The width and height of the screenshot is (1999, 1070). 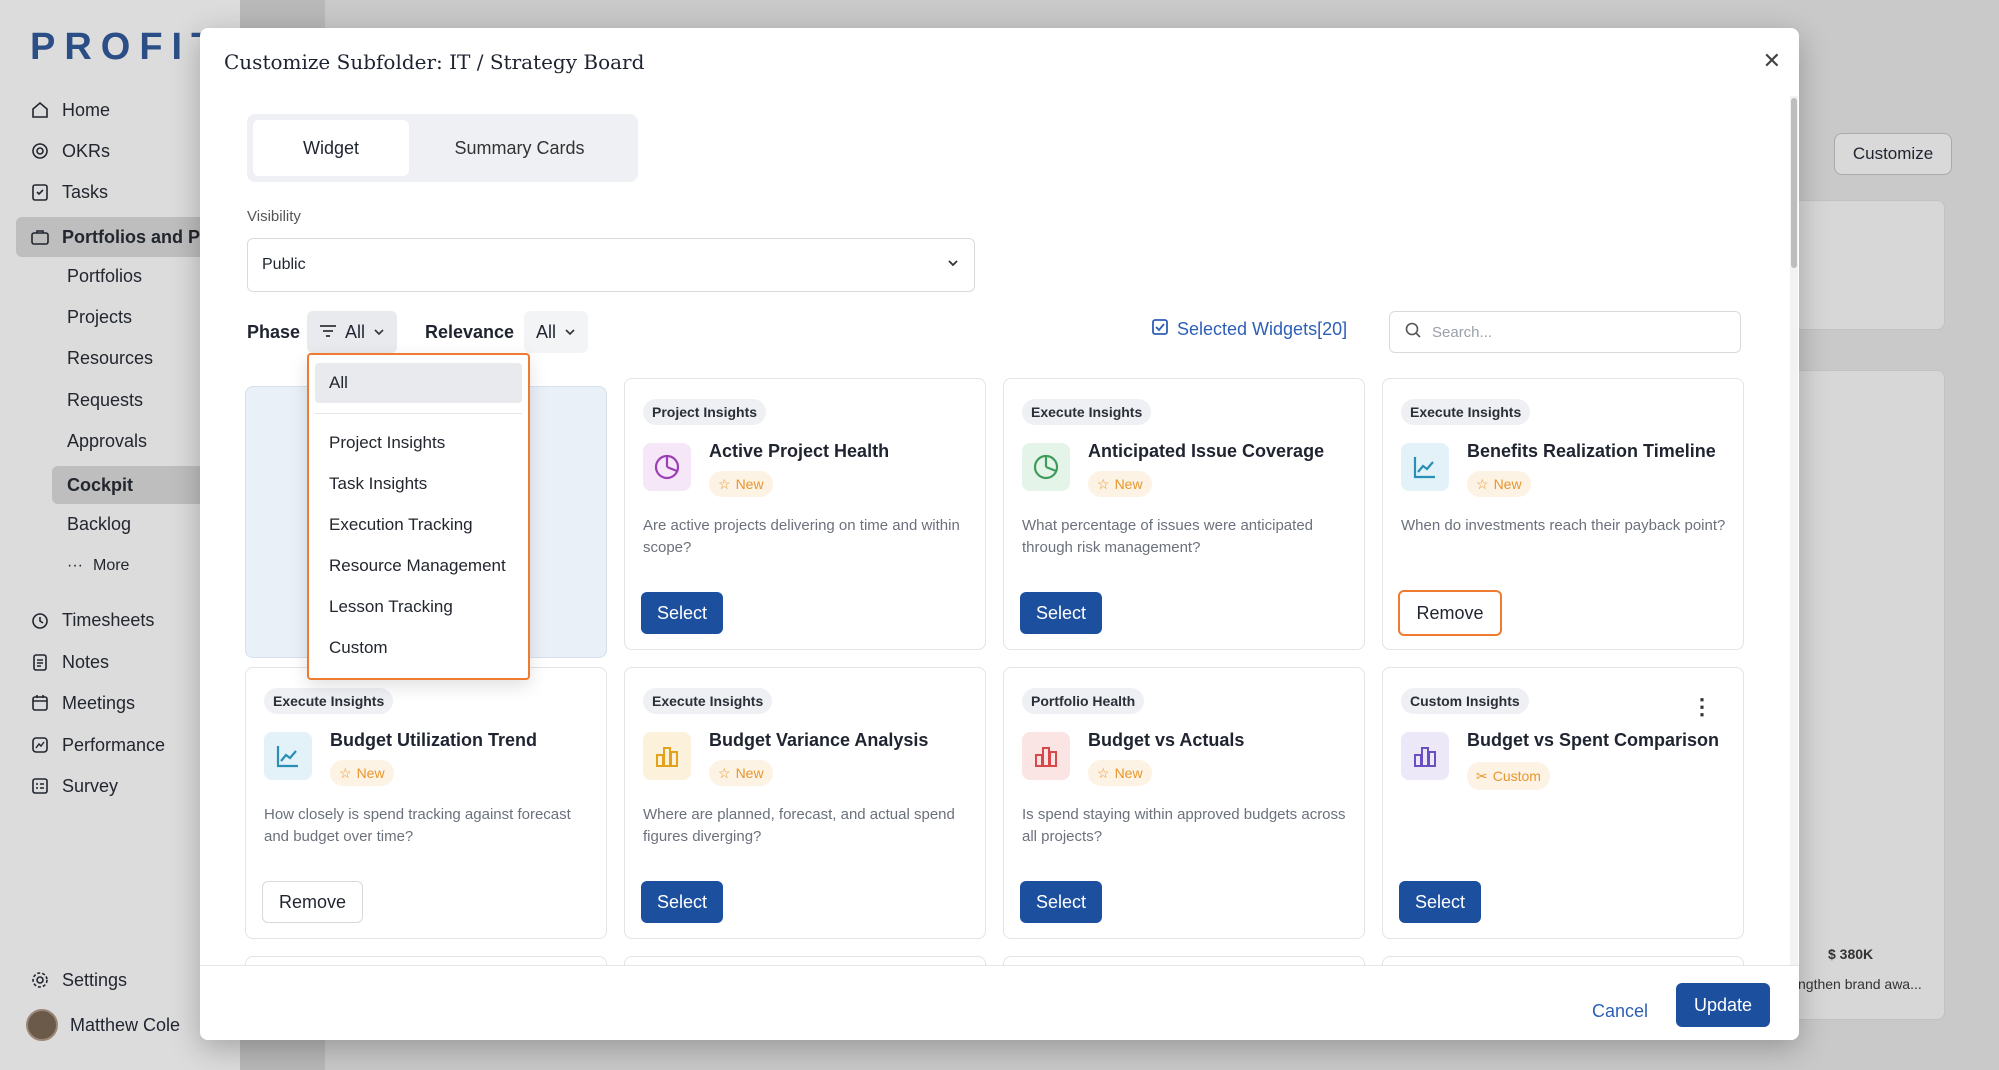 I want to click on pie-chart-icon, so click(x=1046, y=467).